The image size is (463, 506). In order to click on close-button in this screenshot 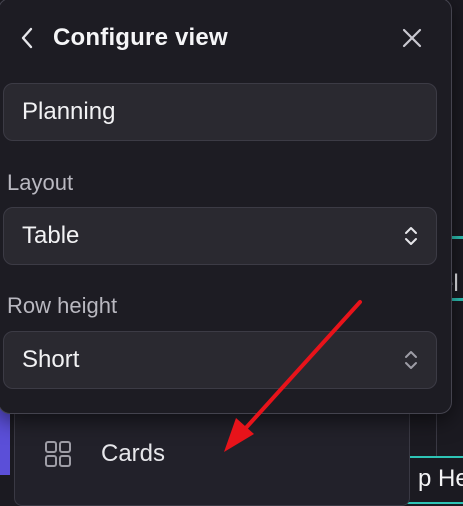, I will do `click(412, 40)`.